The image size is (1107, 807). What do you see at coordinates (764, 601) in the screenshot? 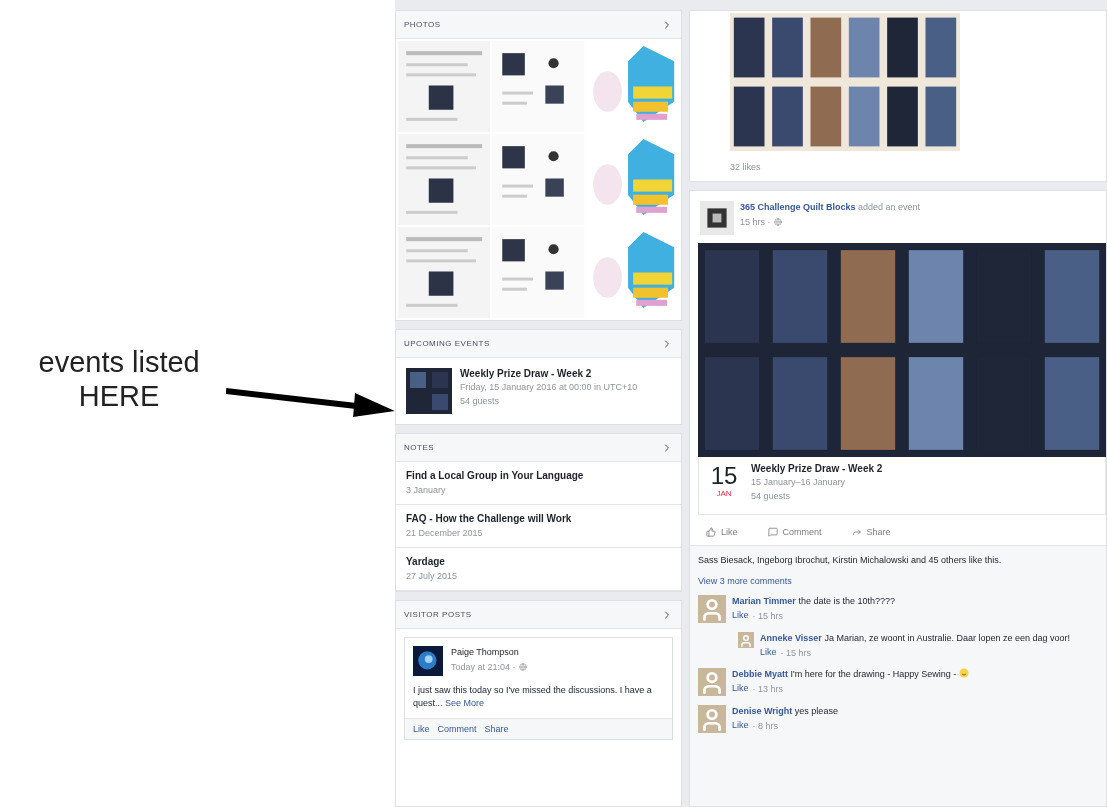
I see `commenter-name: Marian Timmer` at bounding box center [764, 601].